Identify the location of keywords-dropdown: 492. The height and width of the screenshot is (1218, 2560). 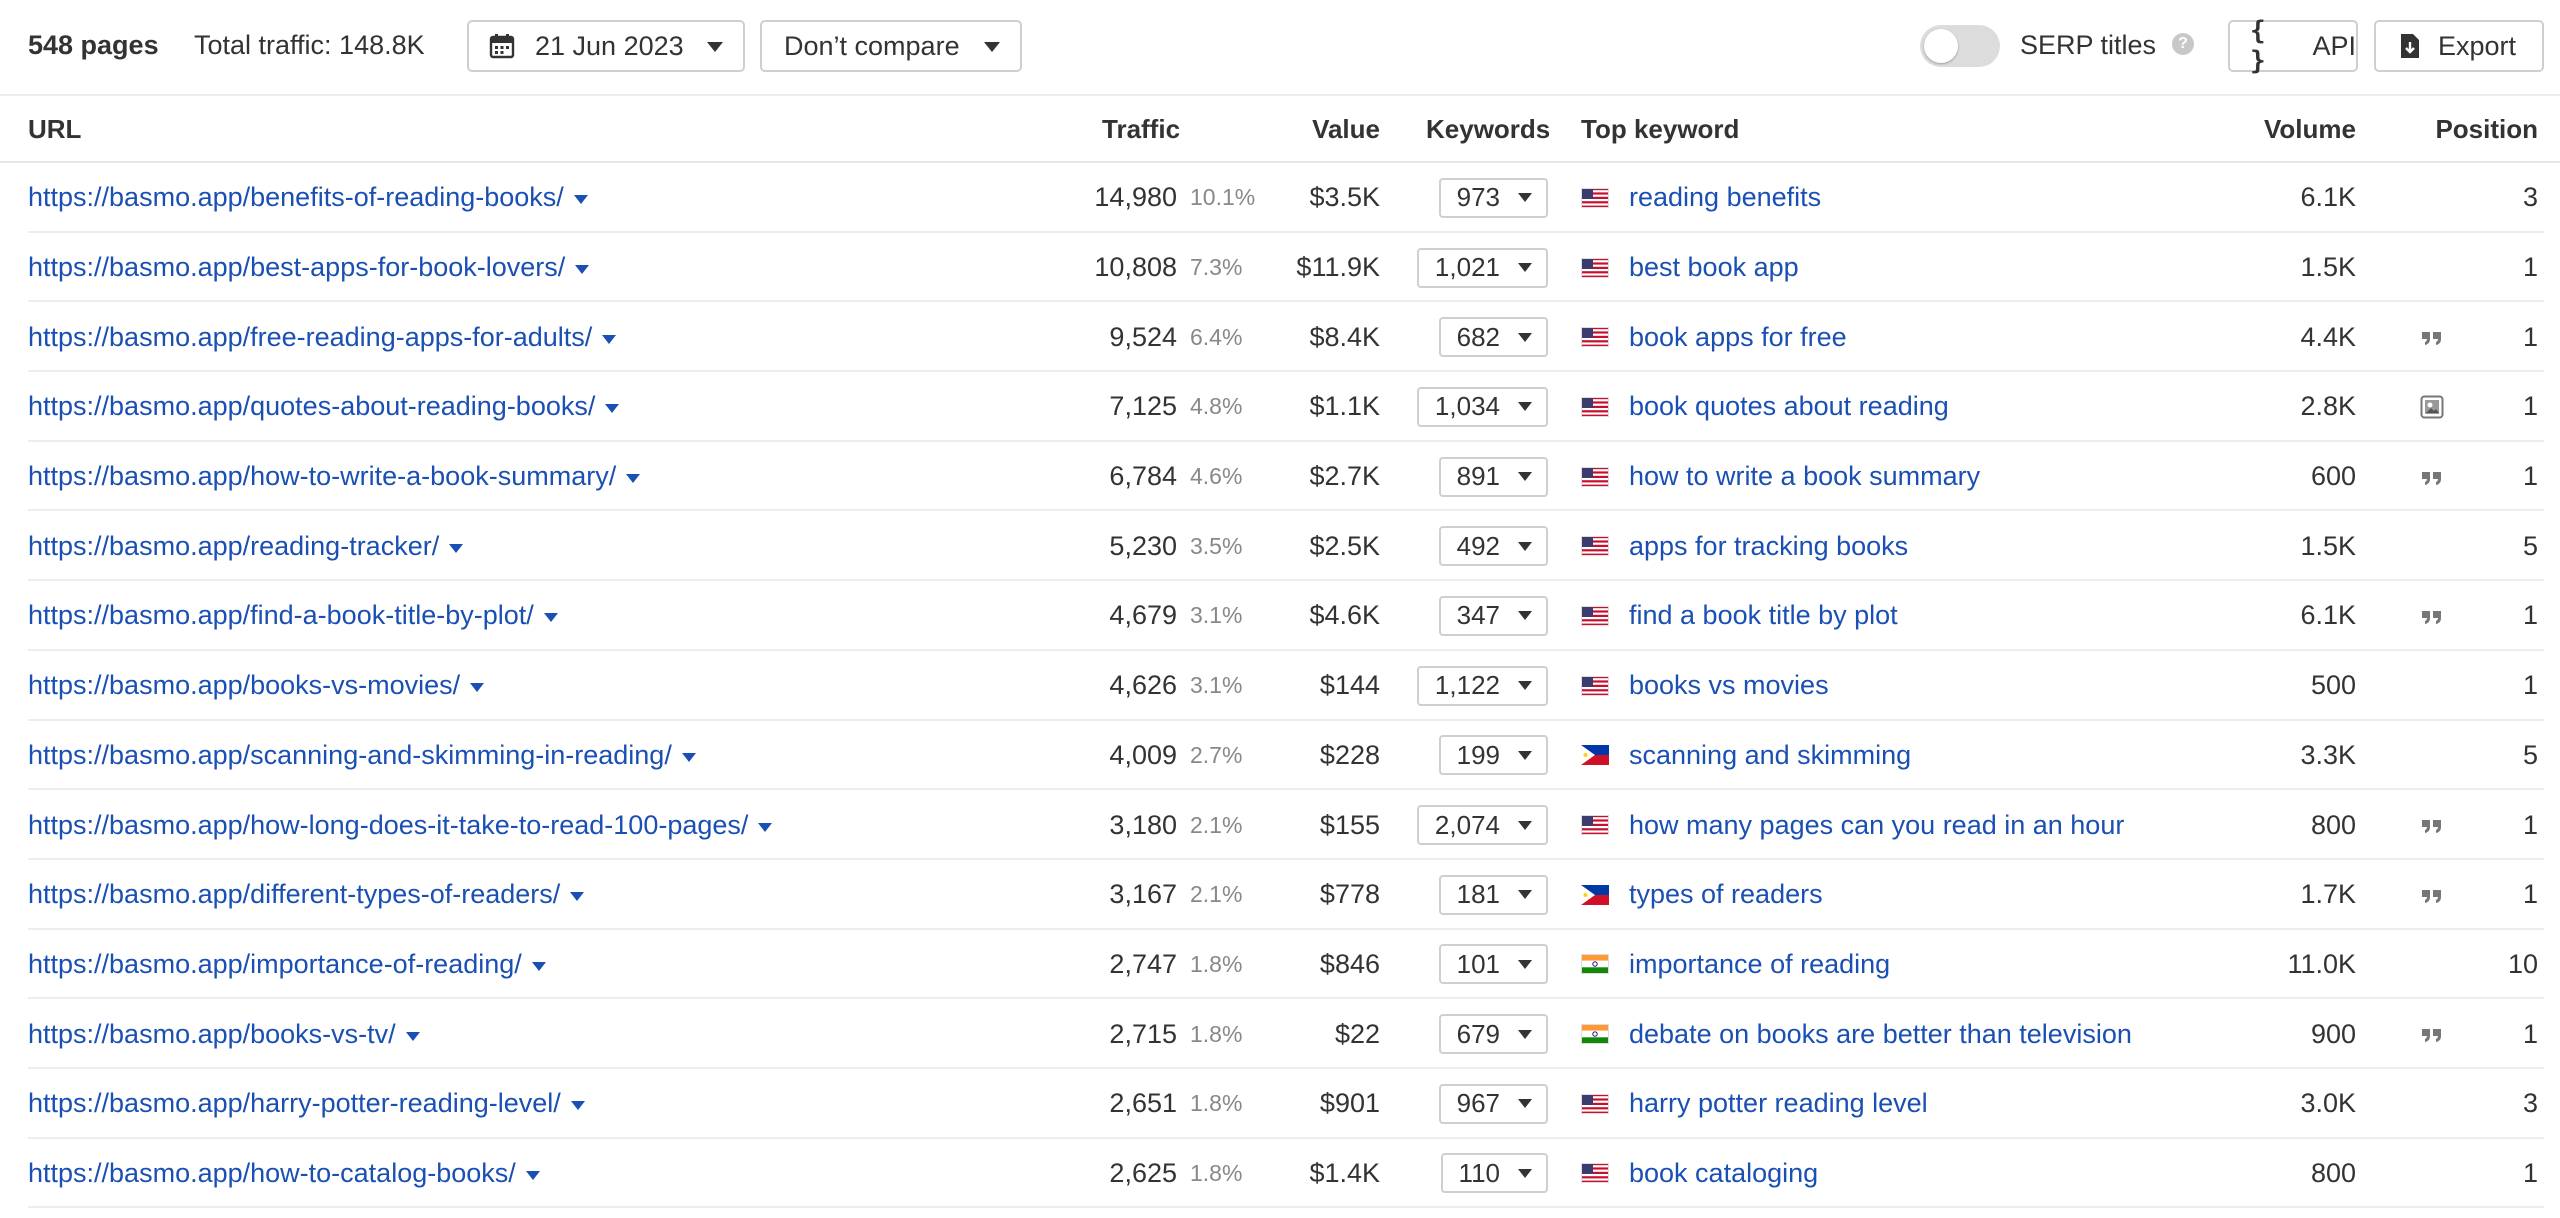
(1493, 546).